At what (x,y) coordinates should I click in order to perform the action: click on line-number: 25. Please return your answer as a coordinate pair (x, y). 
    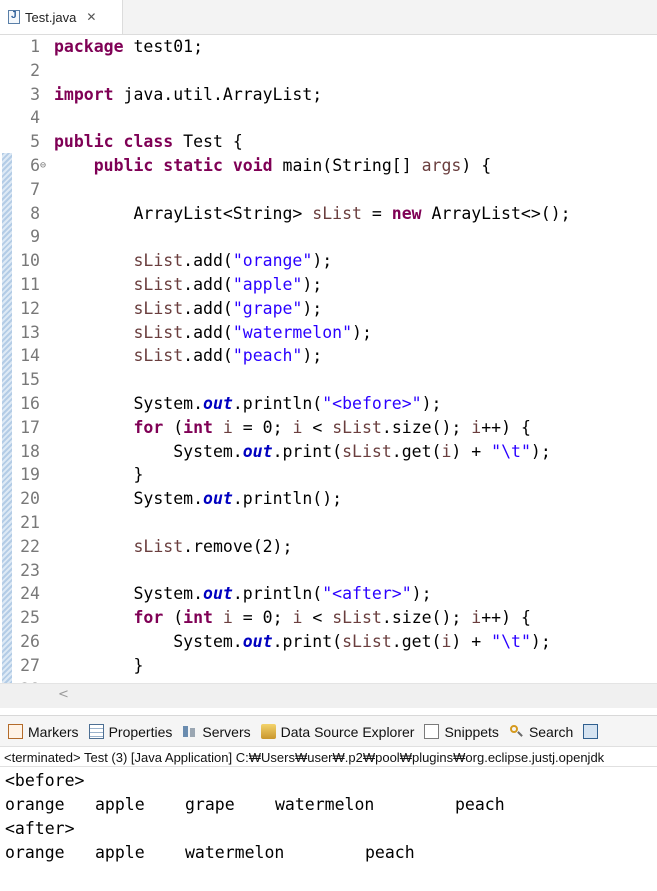
    Looking at the image, I should click on (30, 618).